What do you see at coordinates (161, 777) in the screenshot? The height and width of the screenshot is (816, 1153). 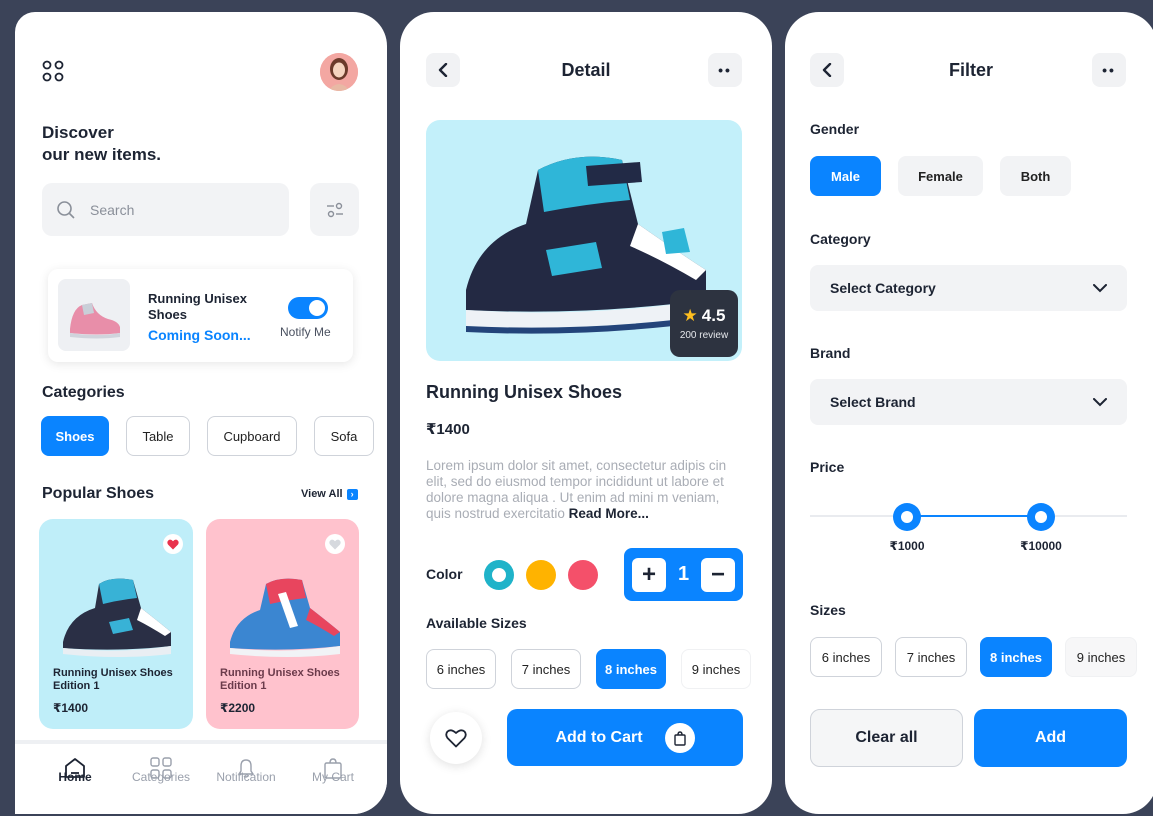 I see `nav-categories: Categories` at bounding box center [161, 777].